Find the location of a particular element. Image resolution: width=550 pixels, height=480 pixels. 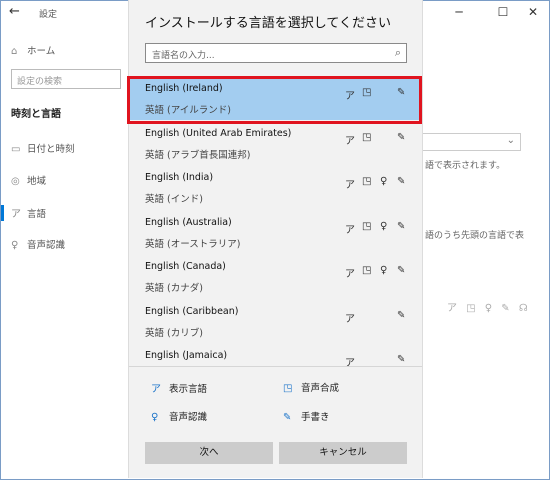

language-list-item: English (Jamaica) ア ✎ is located at coordinates (275, 354).